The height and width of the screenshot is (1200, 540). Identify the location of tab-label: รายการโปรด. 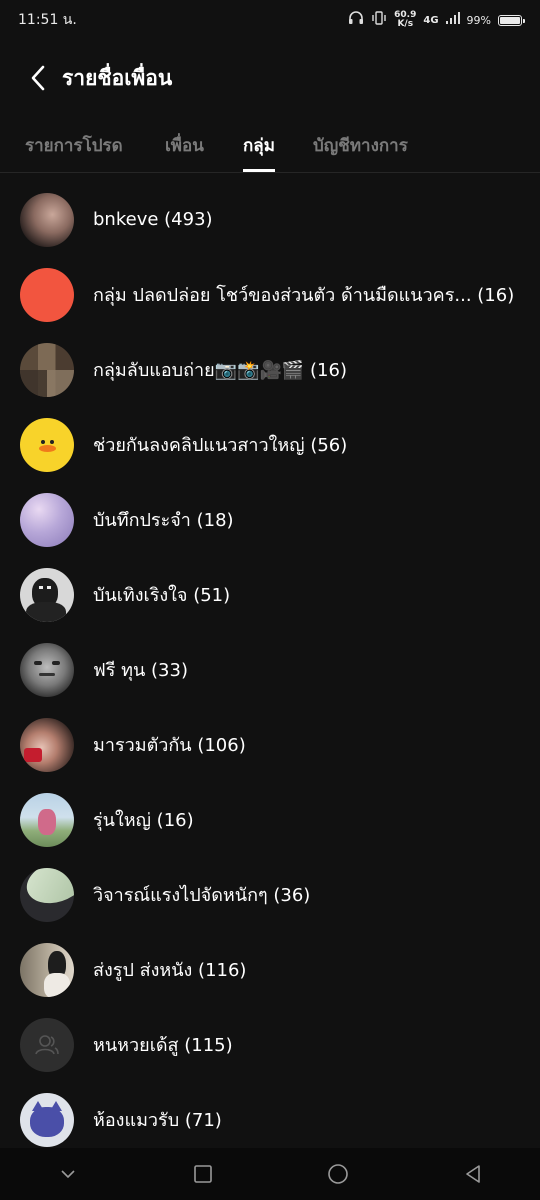
(74, 145).